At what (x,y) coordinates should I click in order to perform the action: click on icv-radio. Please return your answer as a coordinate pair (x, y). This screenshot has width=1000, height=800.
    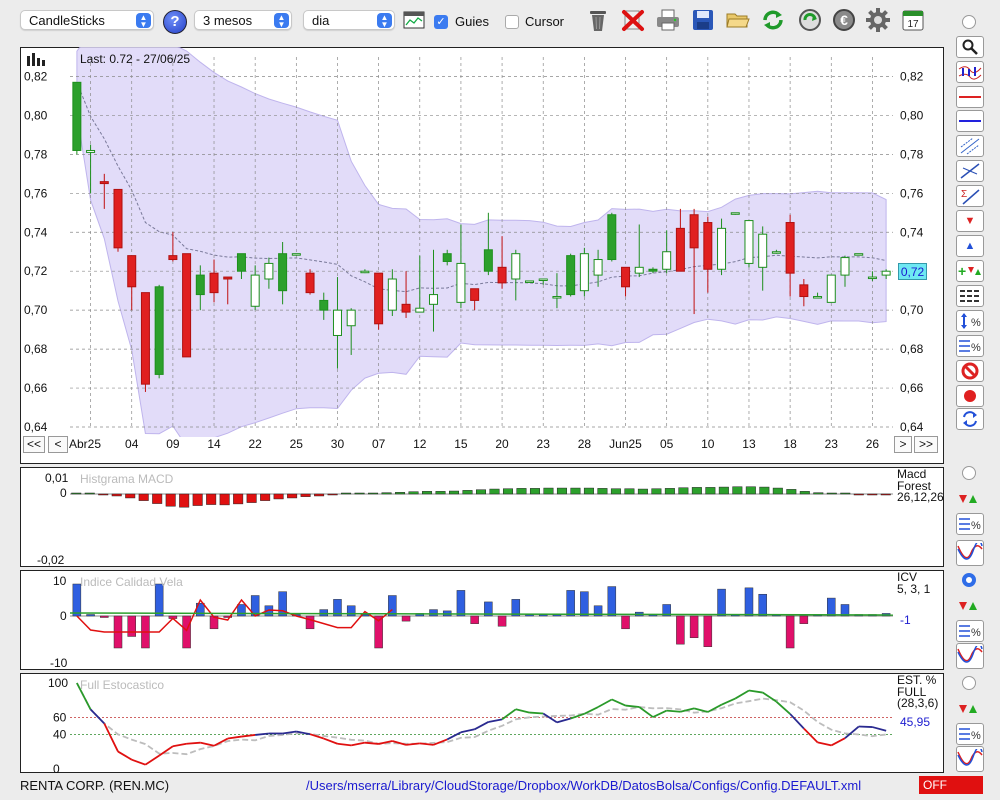
    Looking at the image, I should click on (969, 580).